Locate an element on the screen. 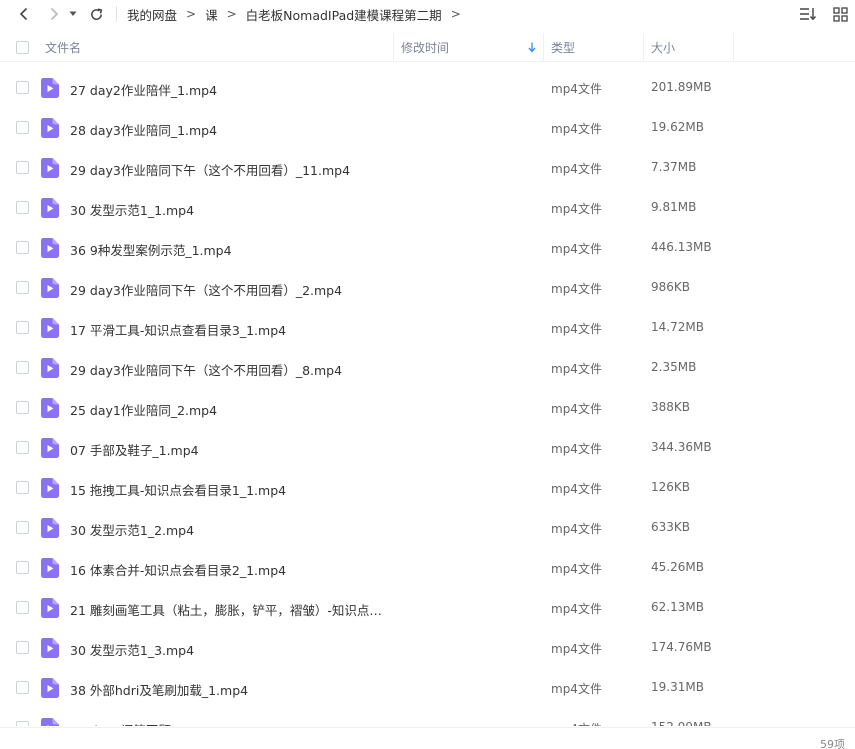 The image size is (855, 749). back-button is located at coordinates (24, 14).